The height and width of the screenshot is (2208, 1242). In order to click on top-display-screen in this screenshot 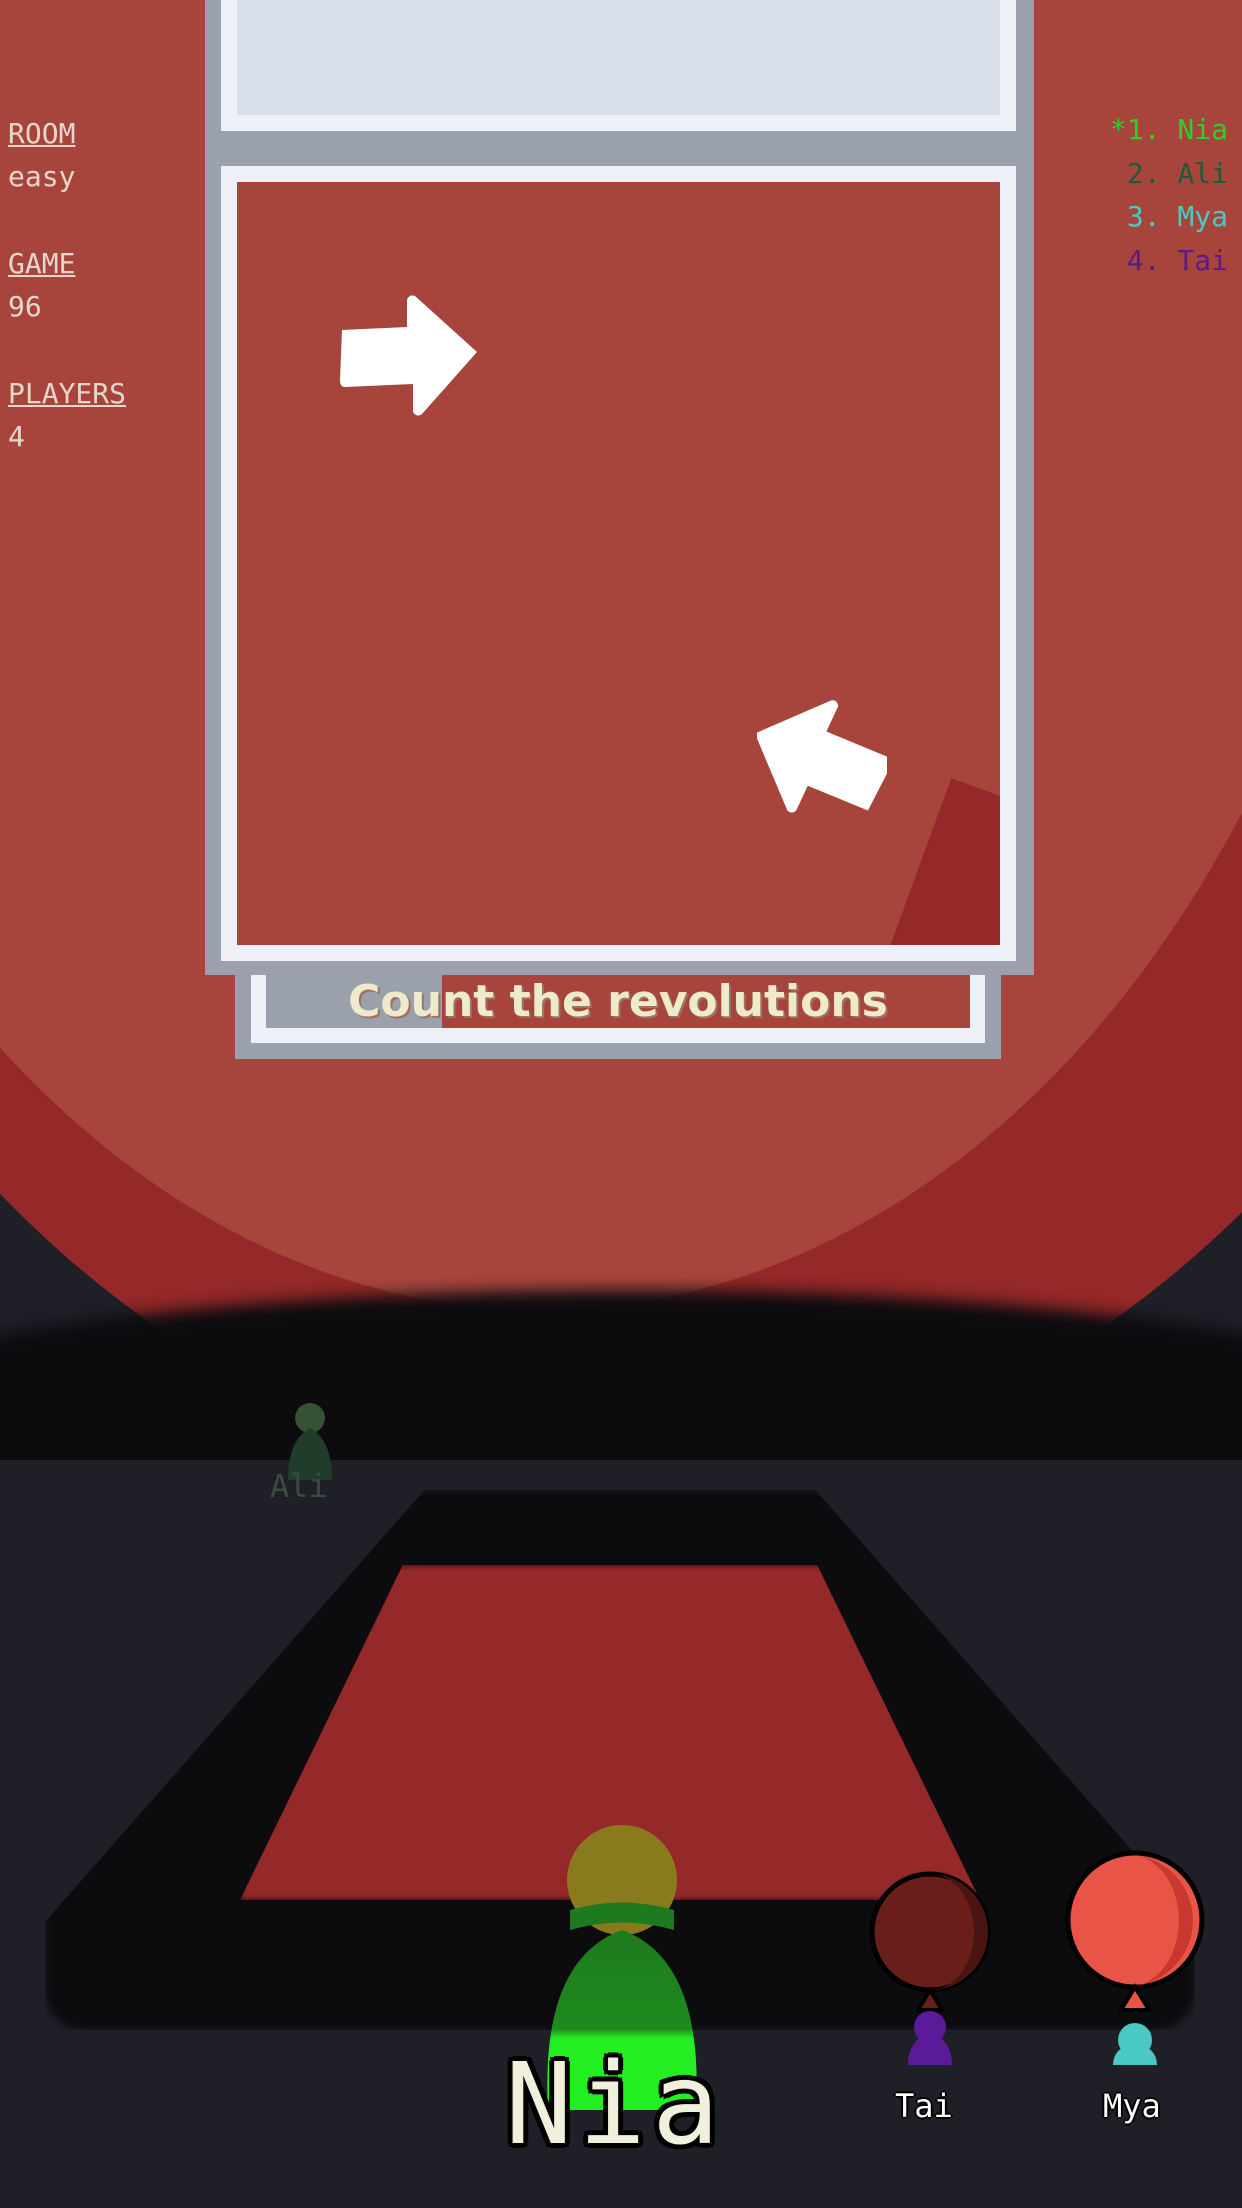, I will do `click(618, 57)`.